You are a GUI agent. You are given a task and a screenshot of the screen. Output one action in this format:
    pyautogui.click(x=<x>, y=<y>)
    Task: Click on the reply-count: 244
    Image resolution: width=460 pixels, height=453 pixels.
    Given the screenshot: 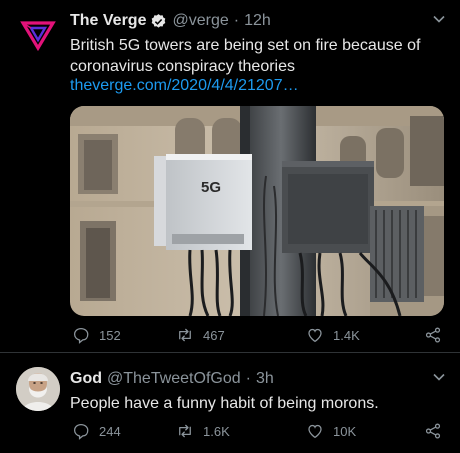 What is the action you would take?
    pyautogui.click(x=110, y=431)
    